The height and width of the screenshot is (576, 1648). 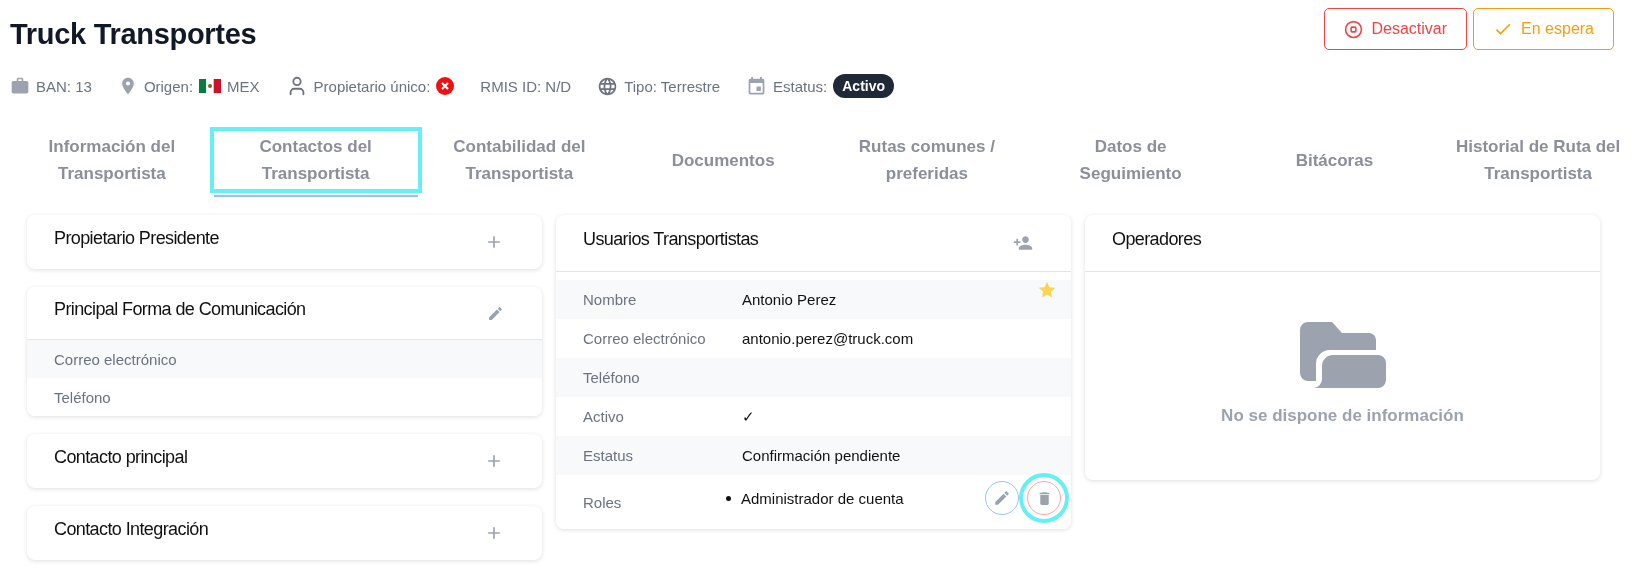 I want to click on field-label: Roles, so click(x=602, y=502).